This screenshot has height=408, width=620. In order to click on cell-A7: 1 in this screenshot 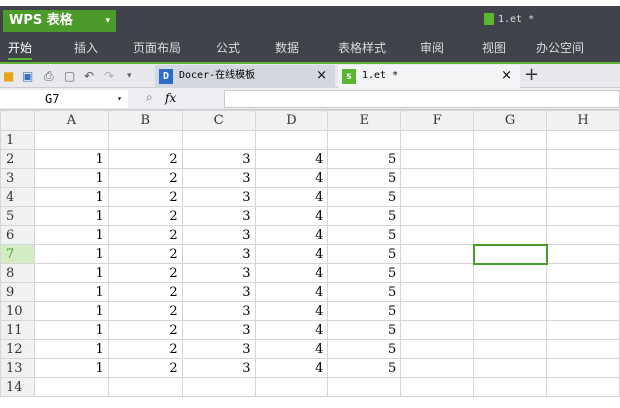, I will do `click(71, 254)`.